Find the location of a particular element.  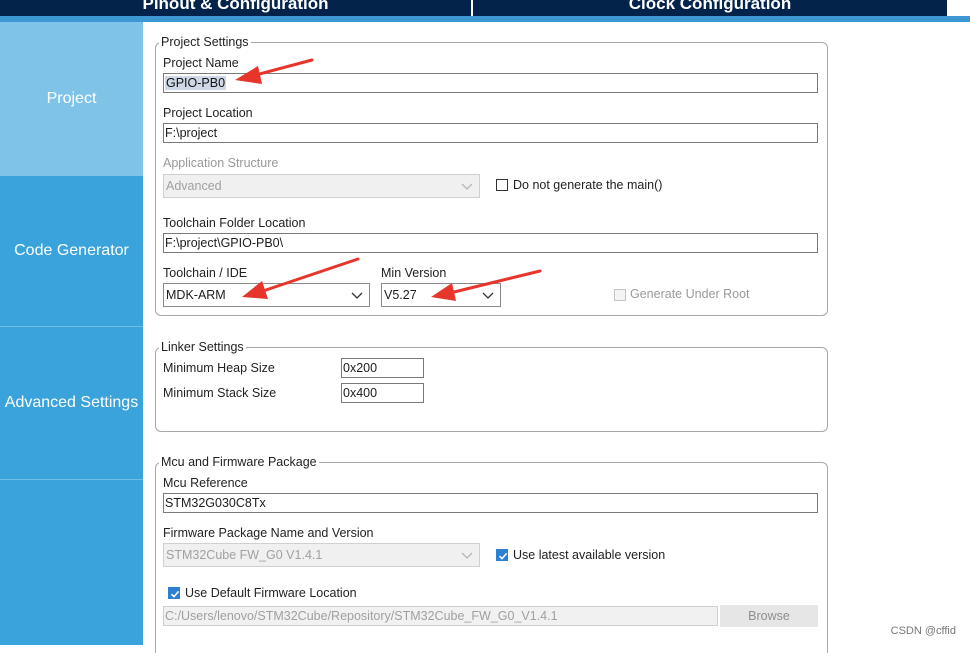

sidebar-item-code-generator: Code Generator is located at coordinates (71, 251).